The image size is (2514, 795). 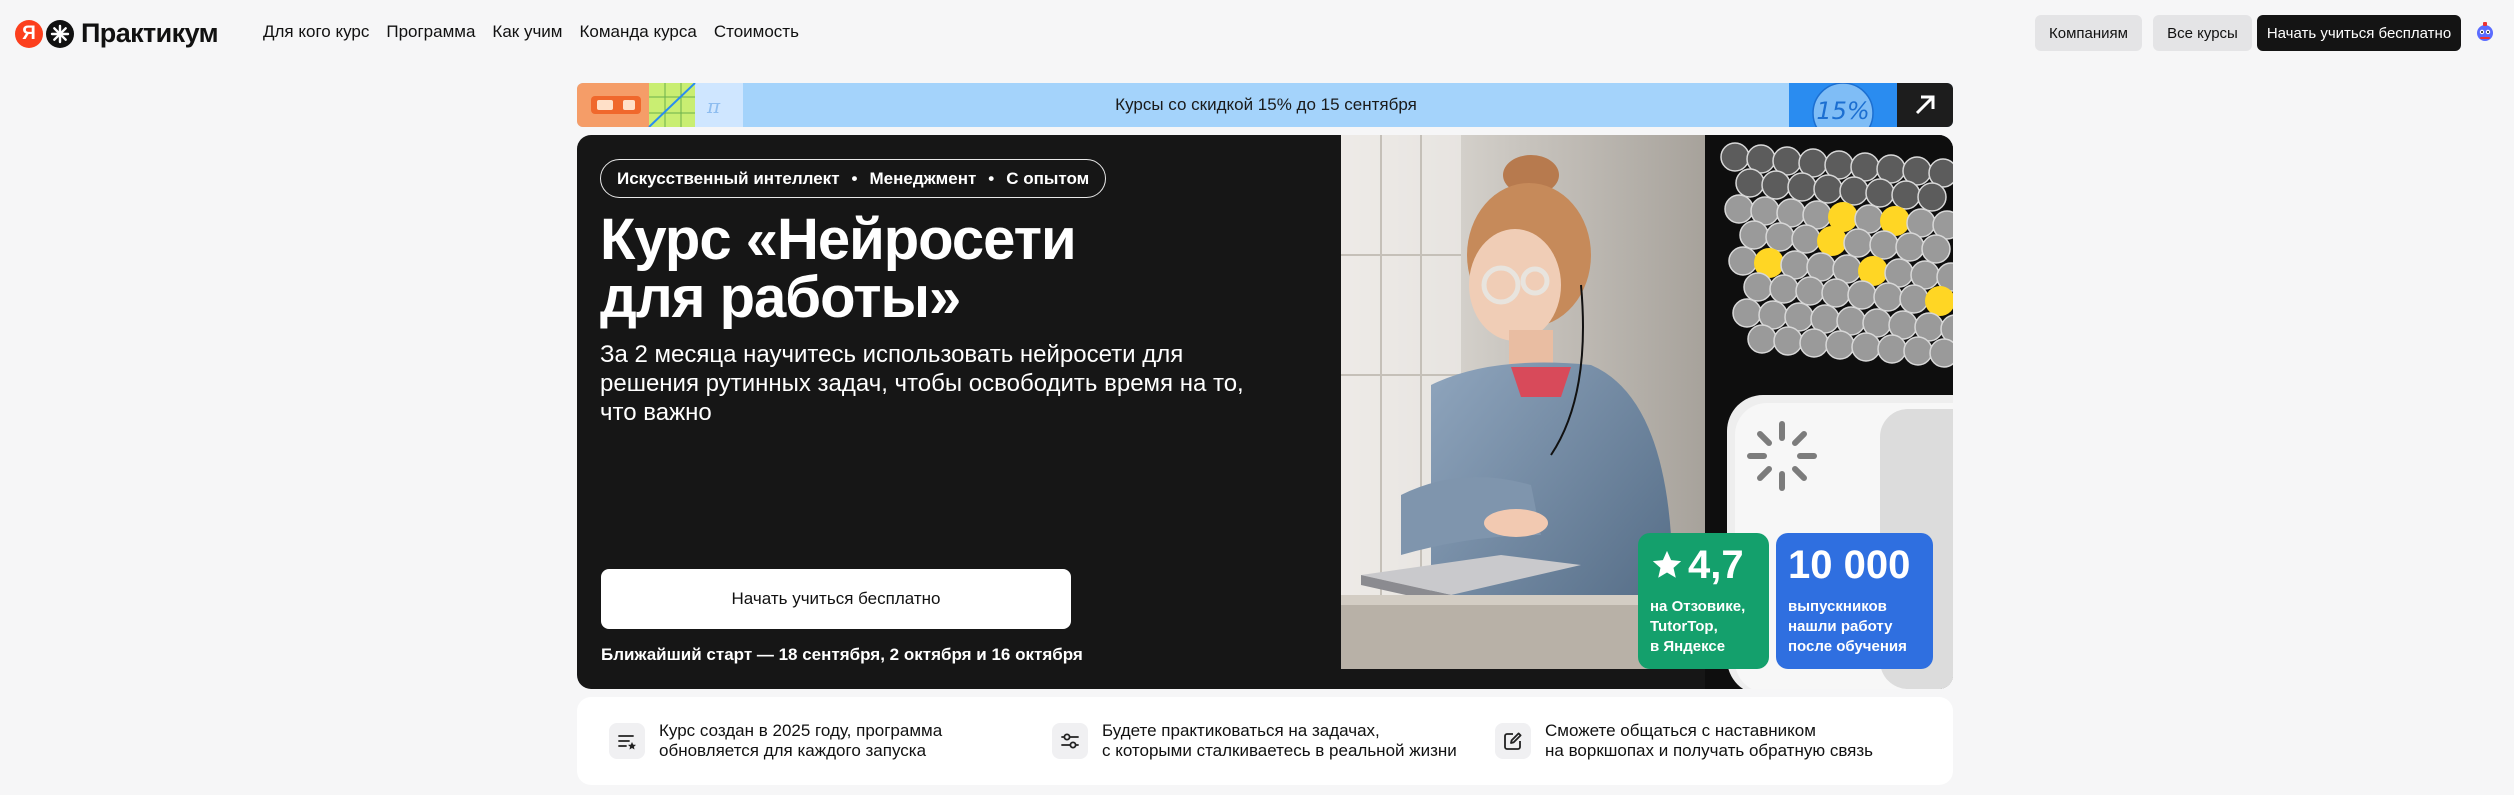 I want to click on graduates-text: выпускников нашли работу после обучения, so click(x=1847, y=626).